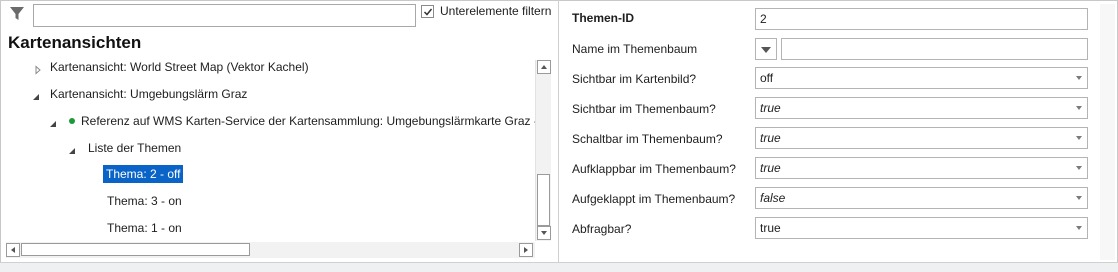 The width and height of the screenshot is (1118, 272). What do you see at coordinates (934, 49) in the screenshot?
I see `name-field` at bounding box center [934, 49].